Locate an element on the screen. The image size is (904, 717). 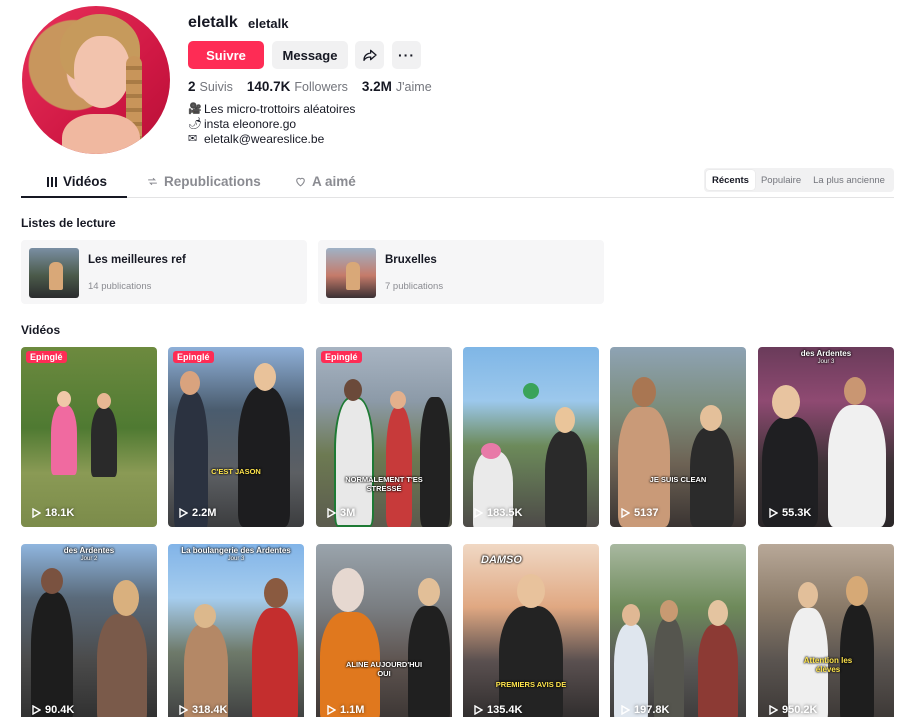
follow-button: Suivre is located at coordinates (226, 55).